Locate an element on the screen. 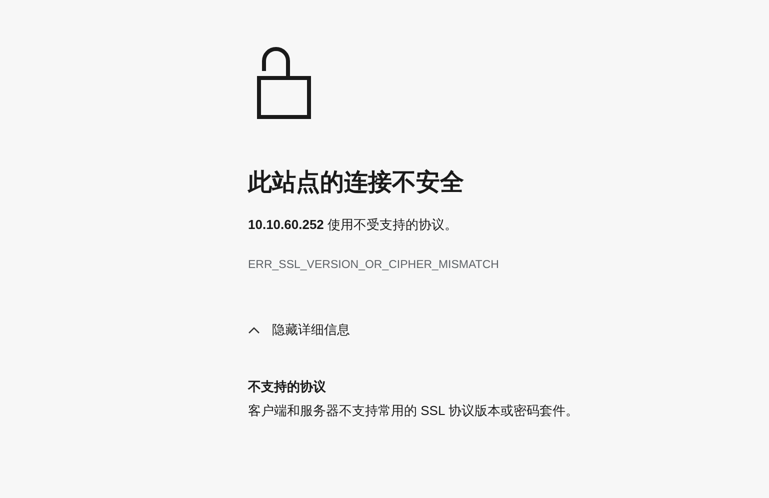 This screenshot has height=498, width=769. details-toggle: 隐藏详细信息 is located at coordinates (299, 330).